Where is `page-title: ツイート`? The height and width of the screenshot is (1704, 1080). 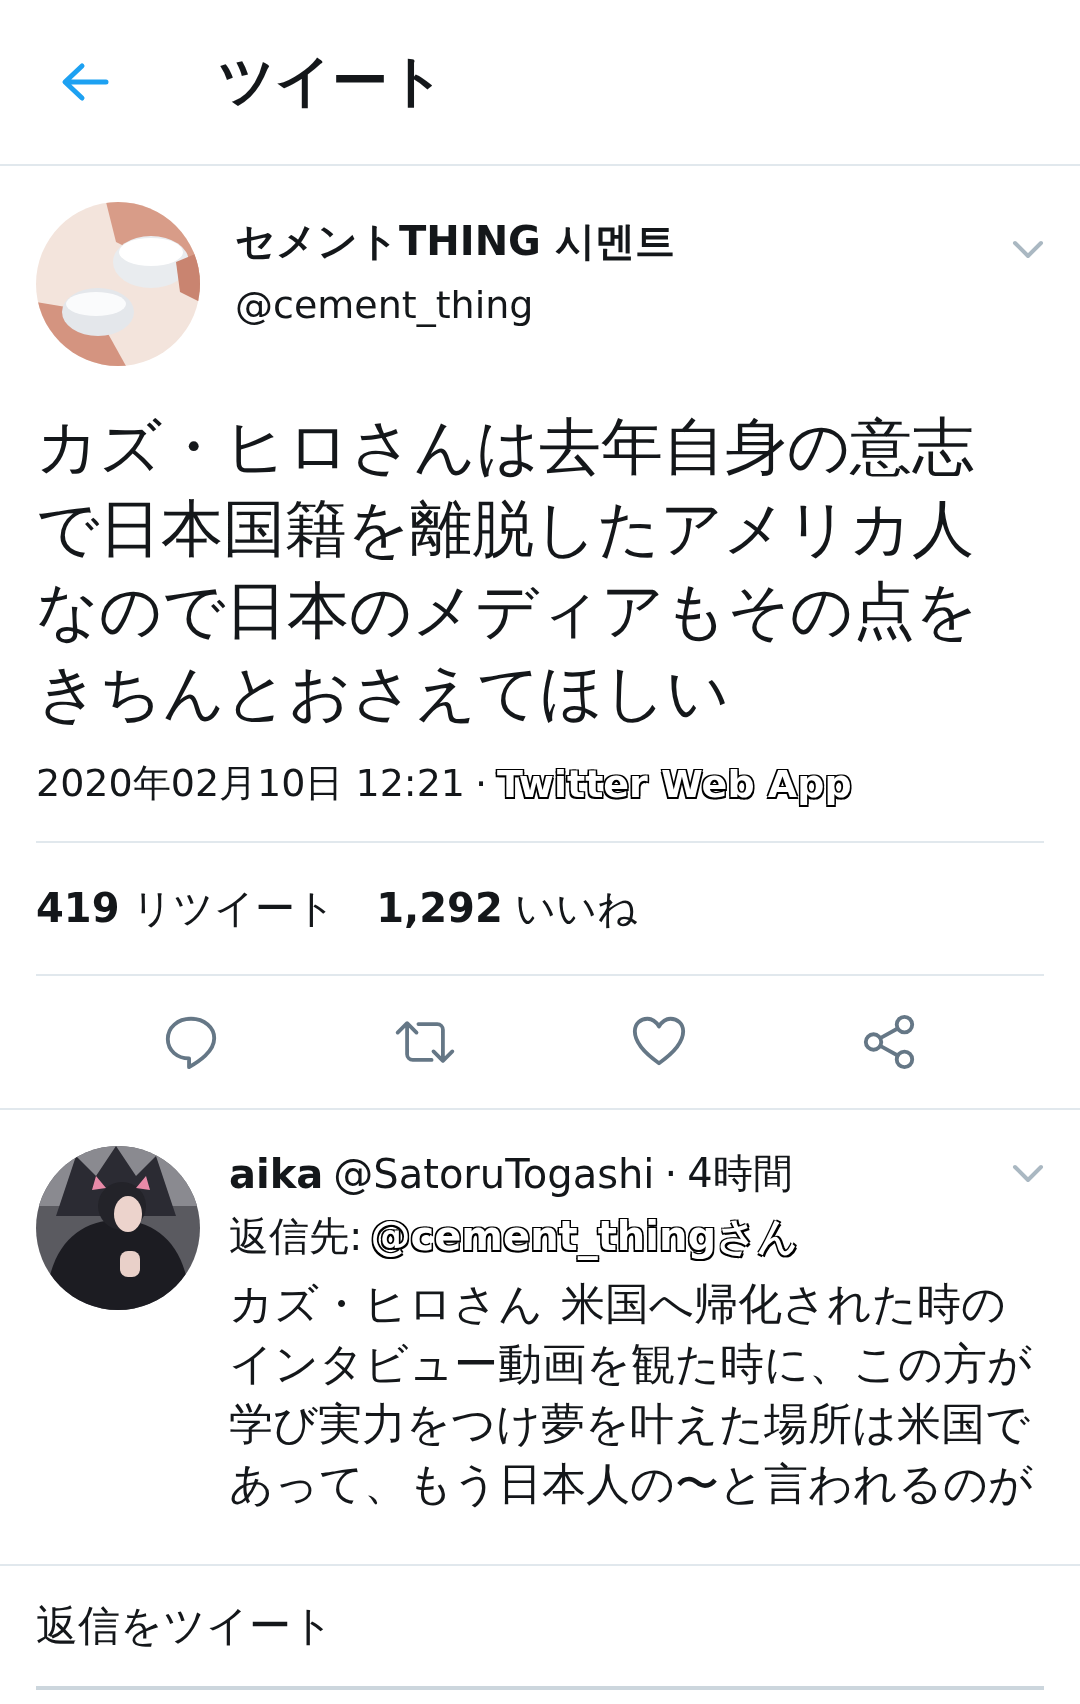
page-title: ツイート is located at coordinates (331, 81).